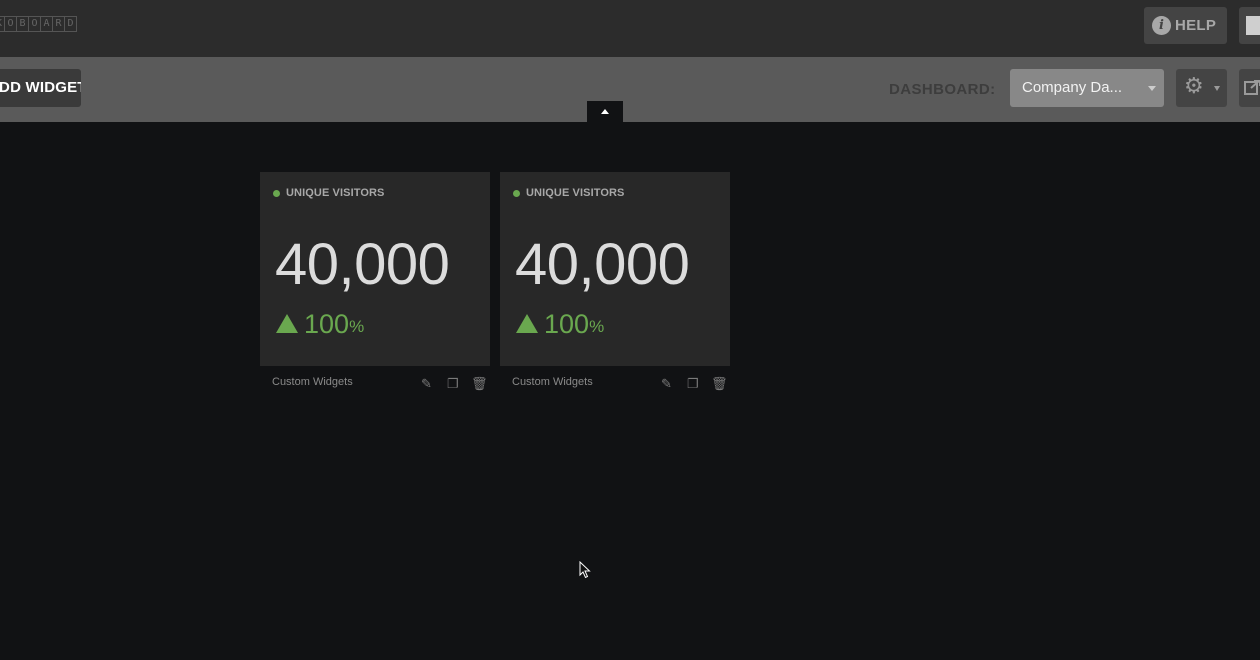 The image size is (1260, 660). What do you see at coordinates (585, 570) in the screenshot?
I see `cursor-icon` at bounding box center [585, 570].